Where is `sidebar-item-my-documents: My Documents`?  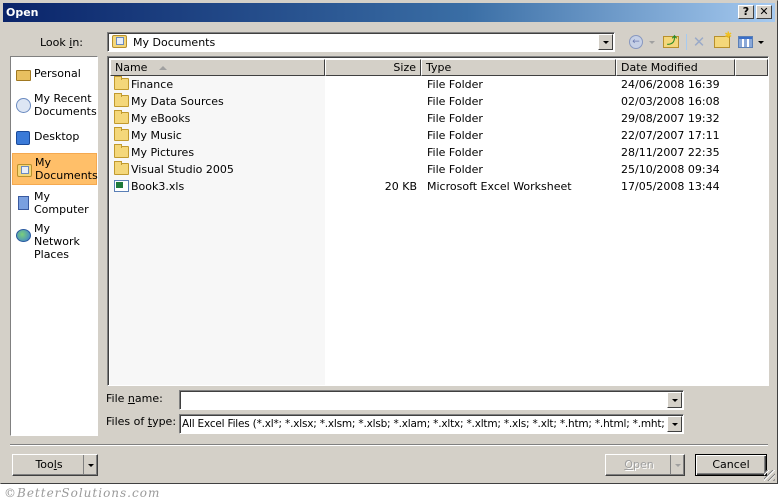 sidebar-item-my-documents: My Documents is located at coordinates (55, 169).